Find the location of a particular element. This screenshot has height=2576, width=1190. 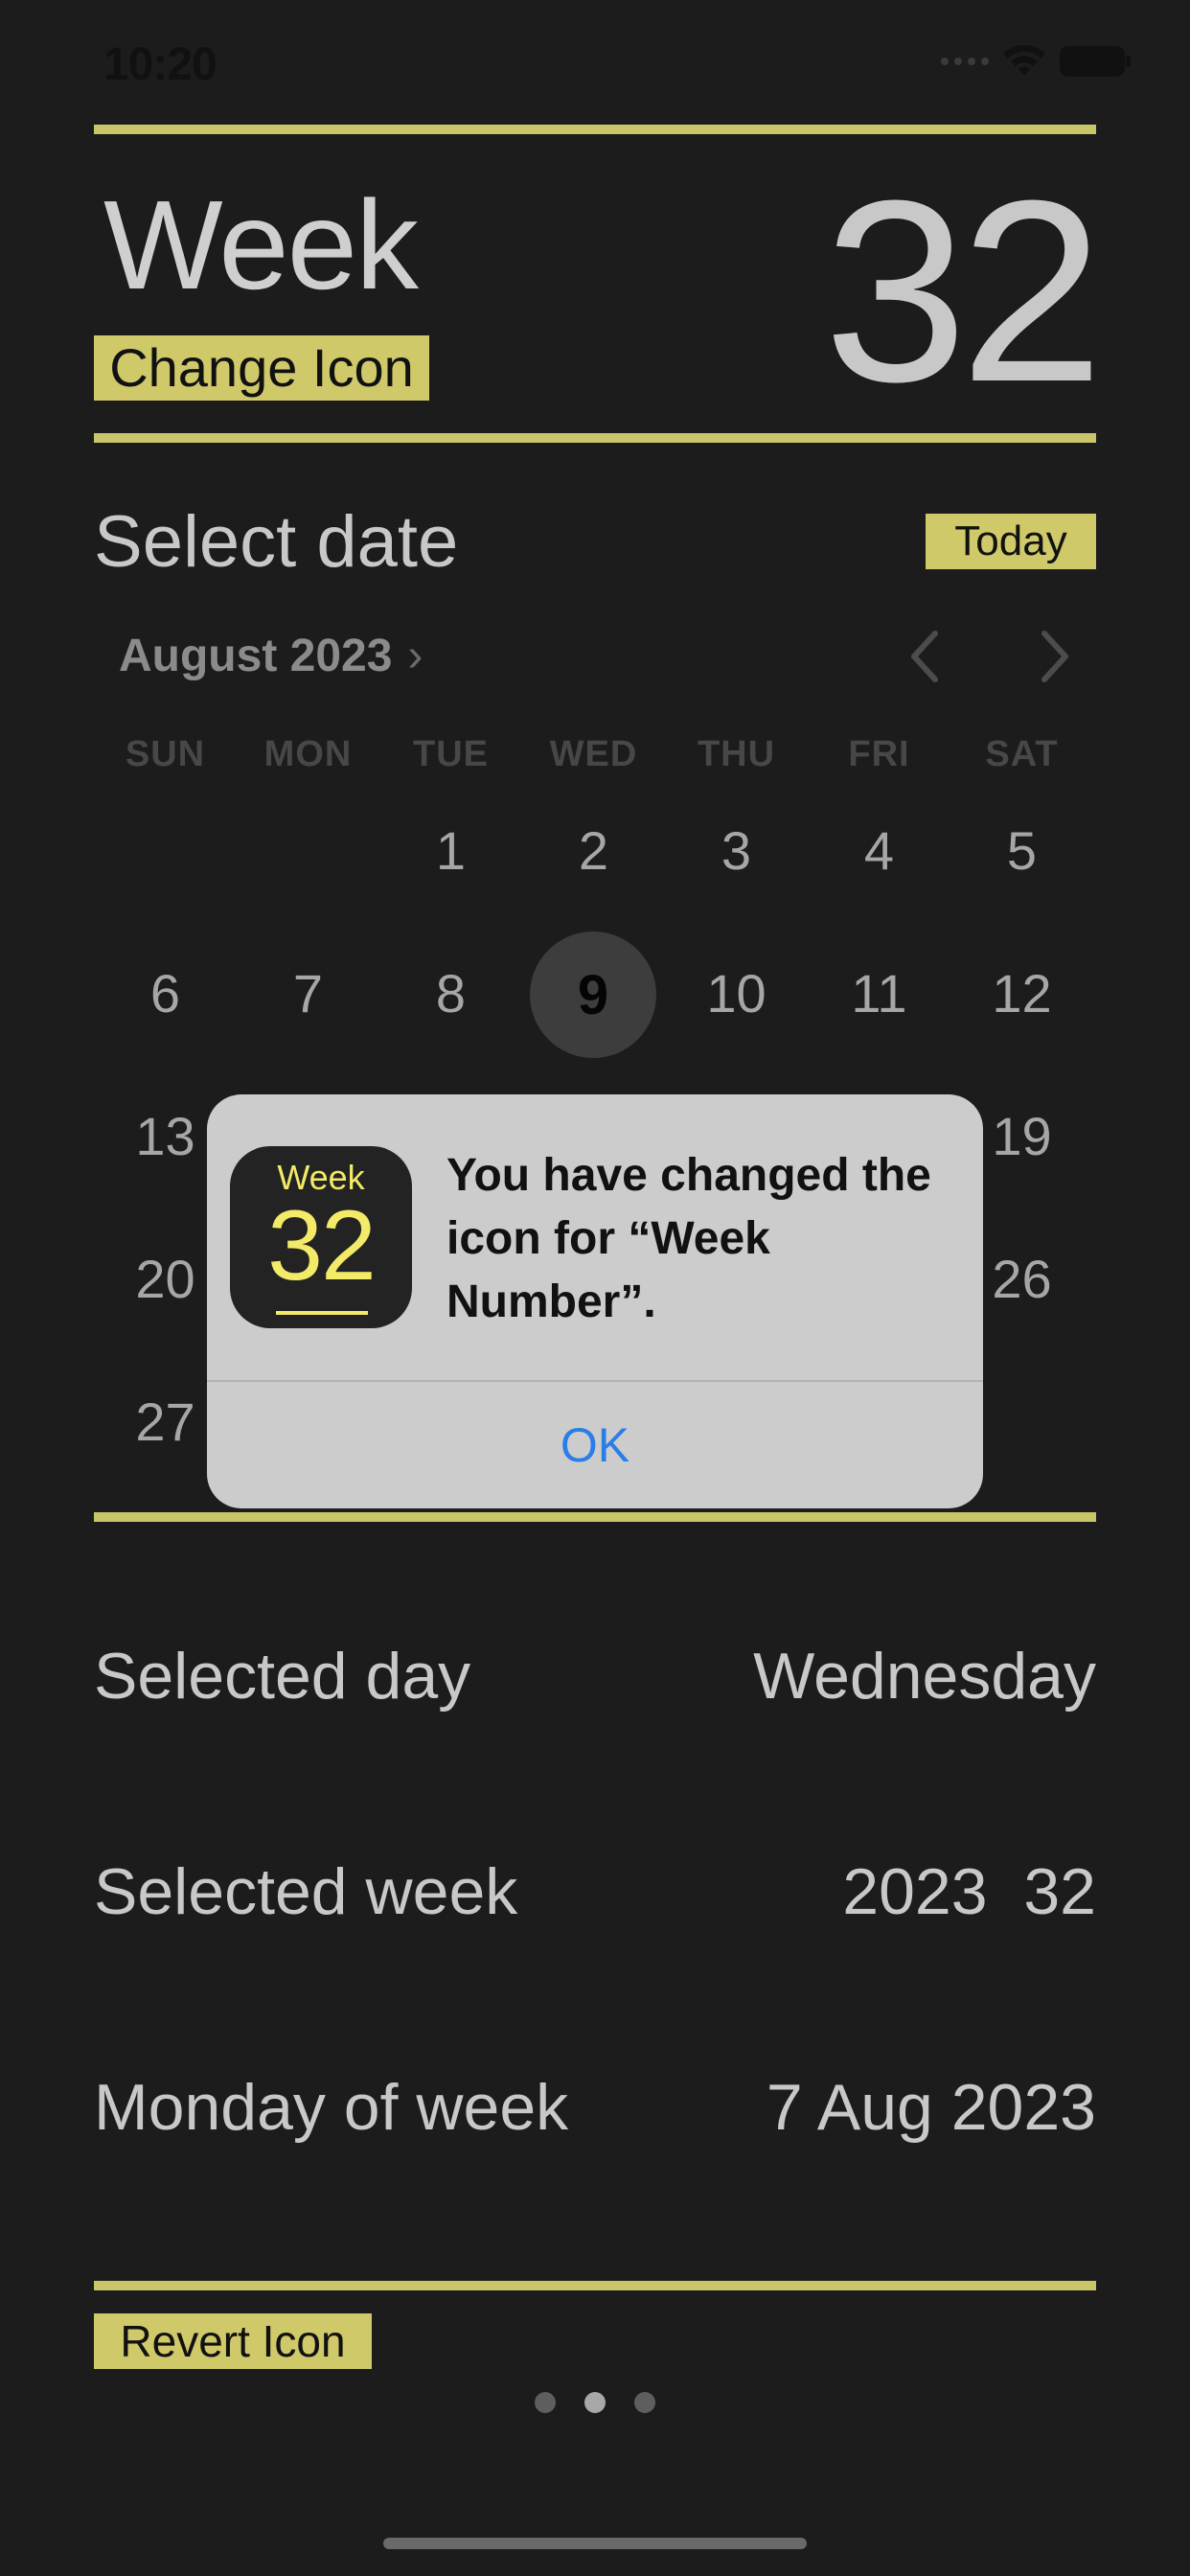

next-month-button is located at coordinates (1054, 656).